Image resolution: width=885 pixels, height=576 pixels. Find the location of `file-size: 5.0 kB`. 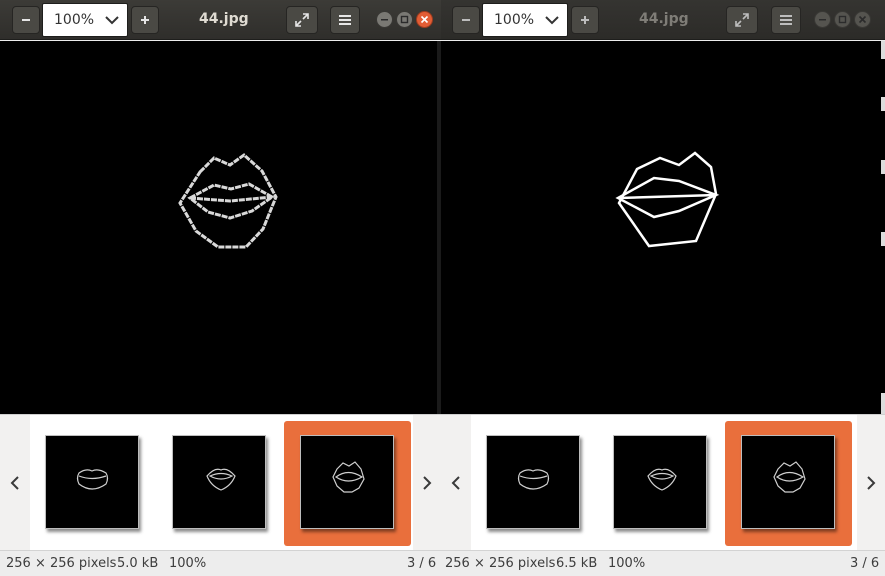

file-size: 5.0 kB is located at coordinates (138, 563).